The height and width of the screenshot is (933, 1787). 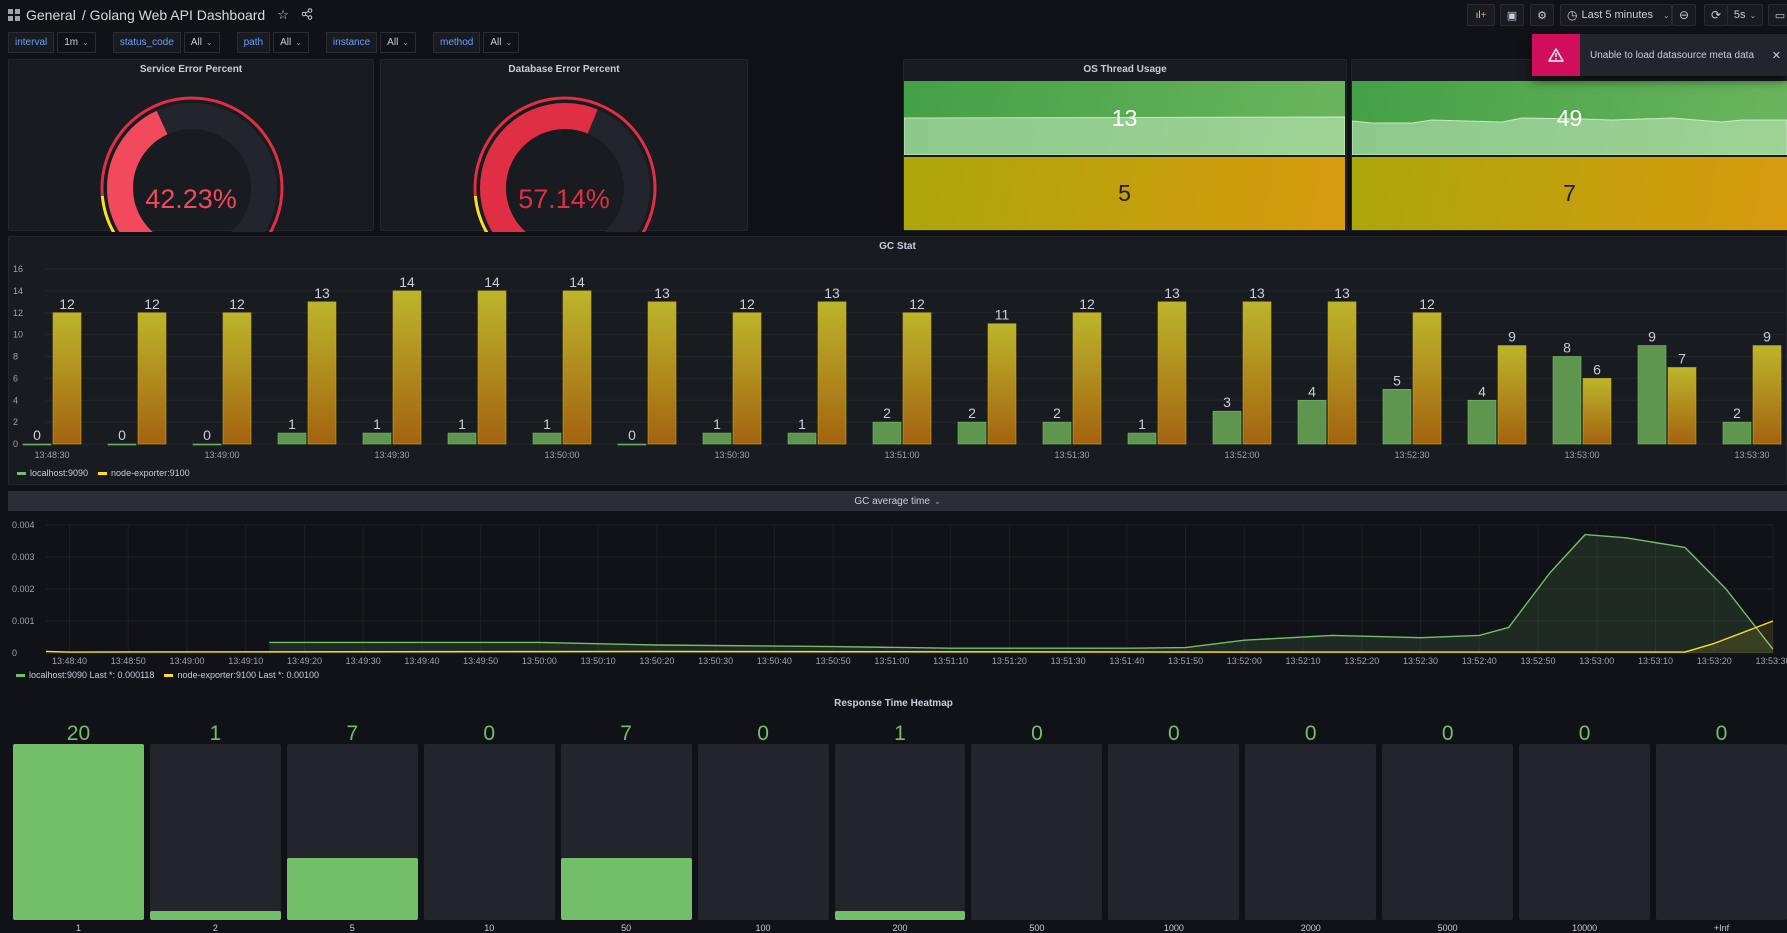 What do you see at coordinates (186, 661) in the screenshot?
I see `x-tick-label: 13:49:00` at bounding box center [186, 661].